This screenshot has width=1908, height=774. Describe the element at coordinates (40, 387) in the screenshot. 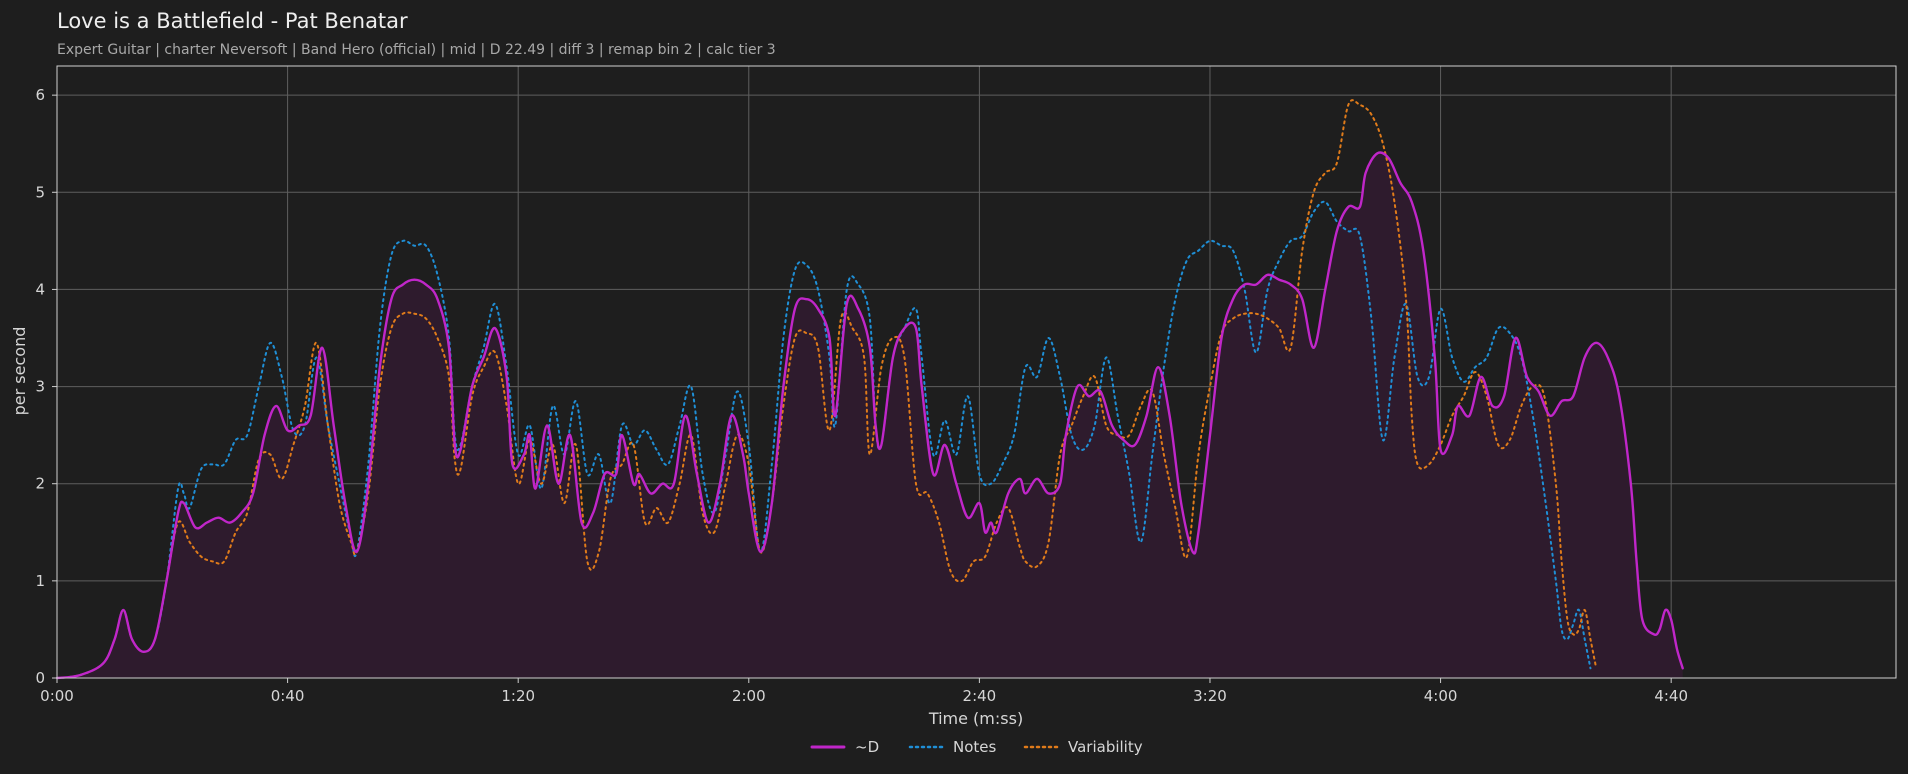

I see `y-tick-label: 3` at that location.